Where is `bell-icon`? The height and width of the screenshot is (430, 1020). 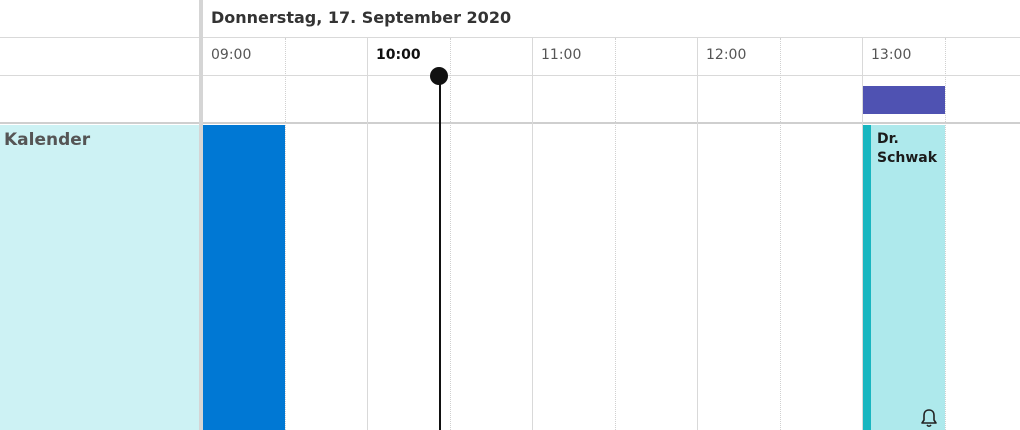 bell-icon is located at coordinates (929, 418).